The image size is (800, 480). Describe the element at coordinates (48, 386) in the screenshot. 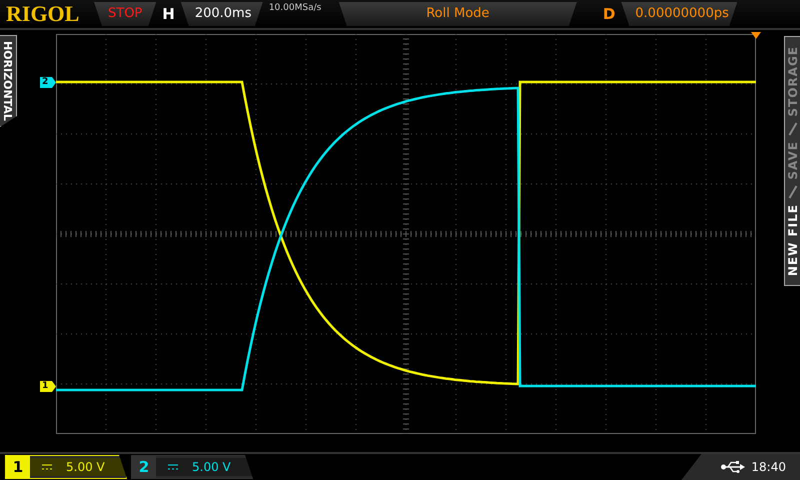

I see `channel-marker: 1` at that location.